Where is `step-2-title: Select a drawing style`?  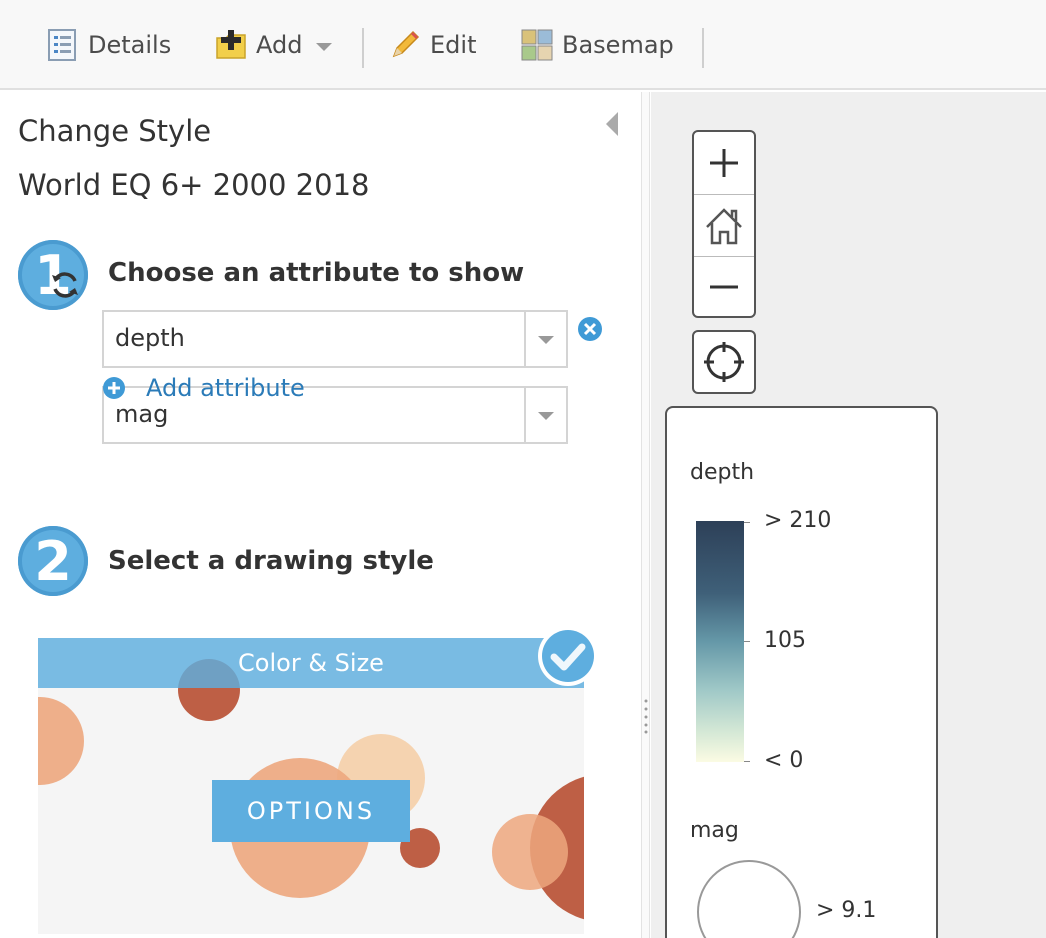 step-2-title: Select a drawing style is located at coordinates (271, 561).